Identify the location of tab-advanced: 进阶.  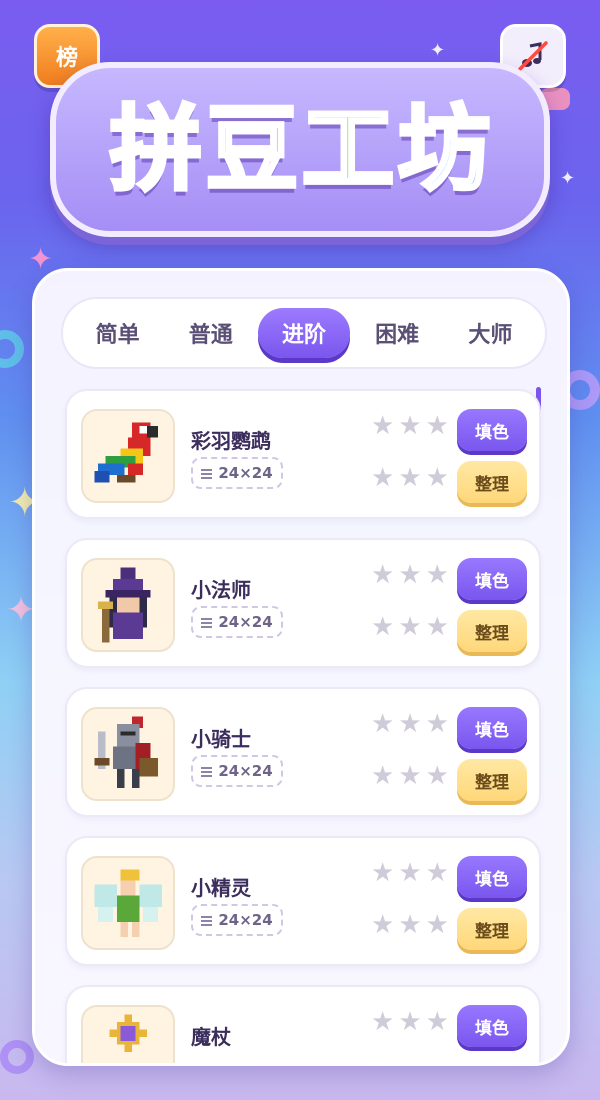
(303, 333).